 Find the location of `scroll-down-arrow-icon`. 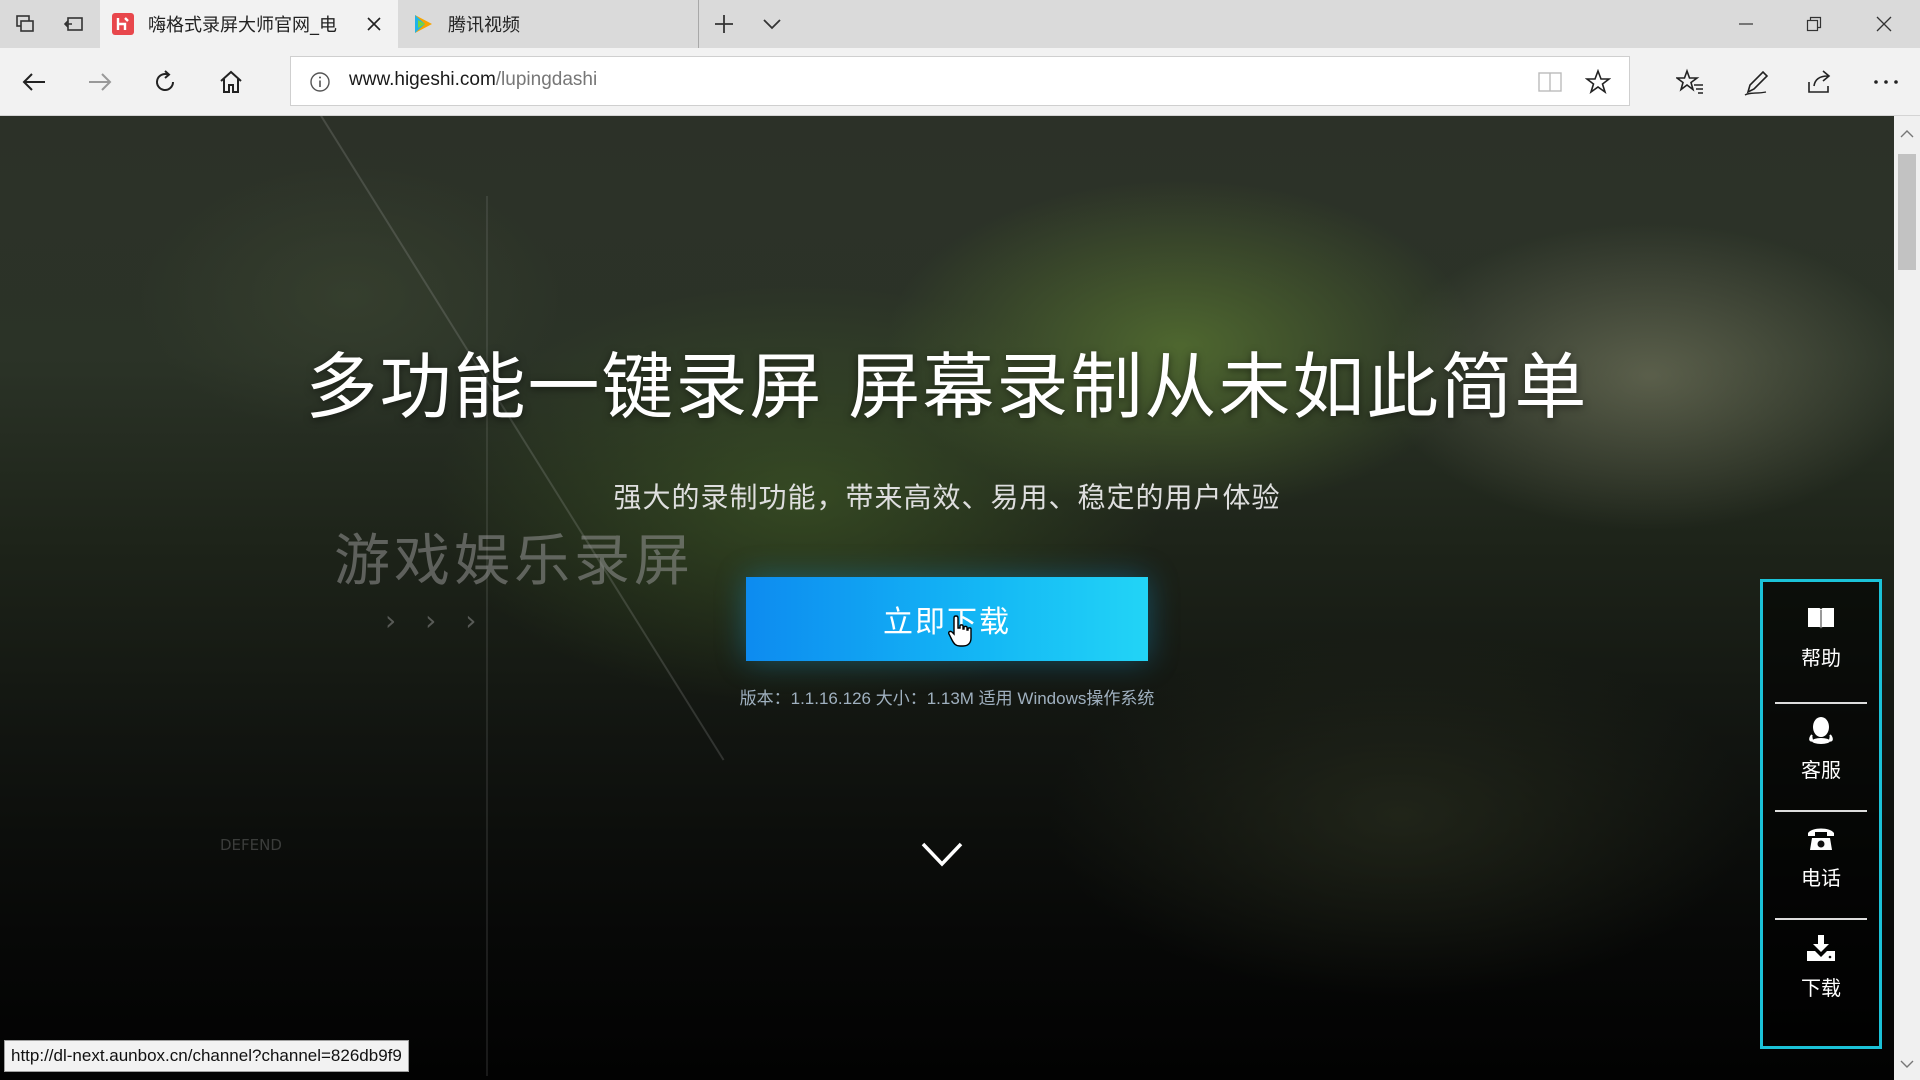

scroll-down-arrow-icon is located at coordinates (1907, 1063).